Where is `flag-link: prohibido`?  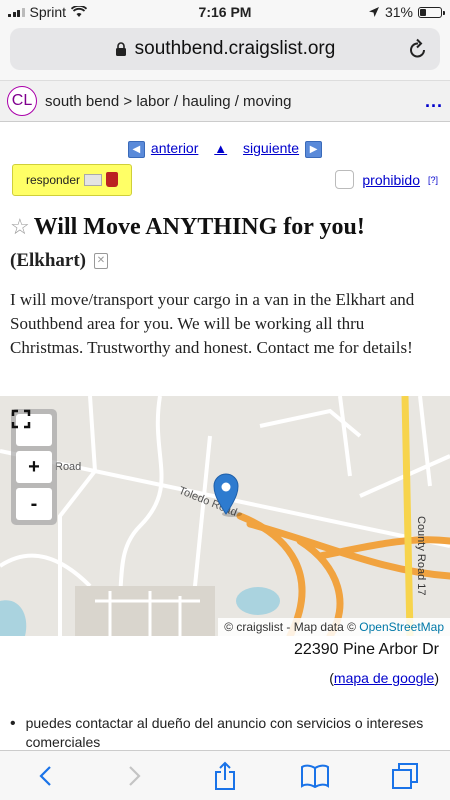
flag-link: prohibido is located at coordinates (391, 180).